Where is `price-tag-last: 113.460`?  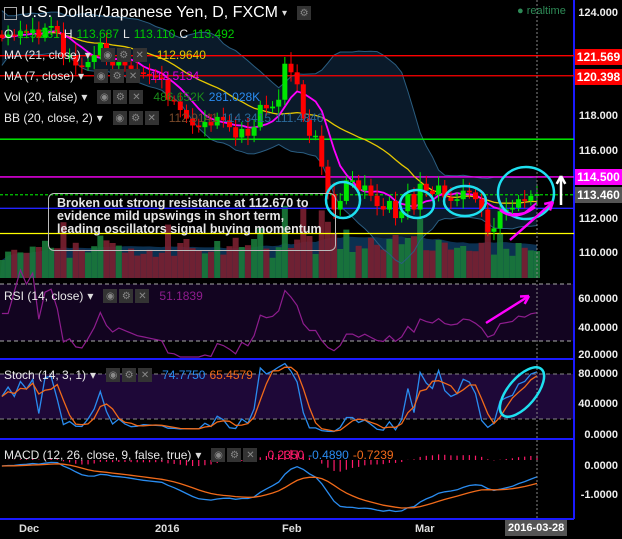
price-tag-last: 113.460 is located at coordinates (598, 195).